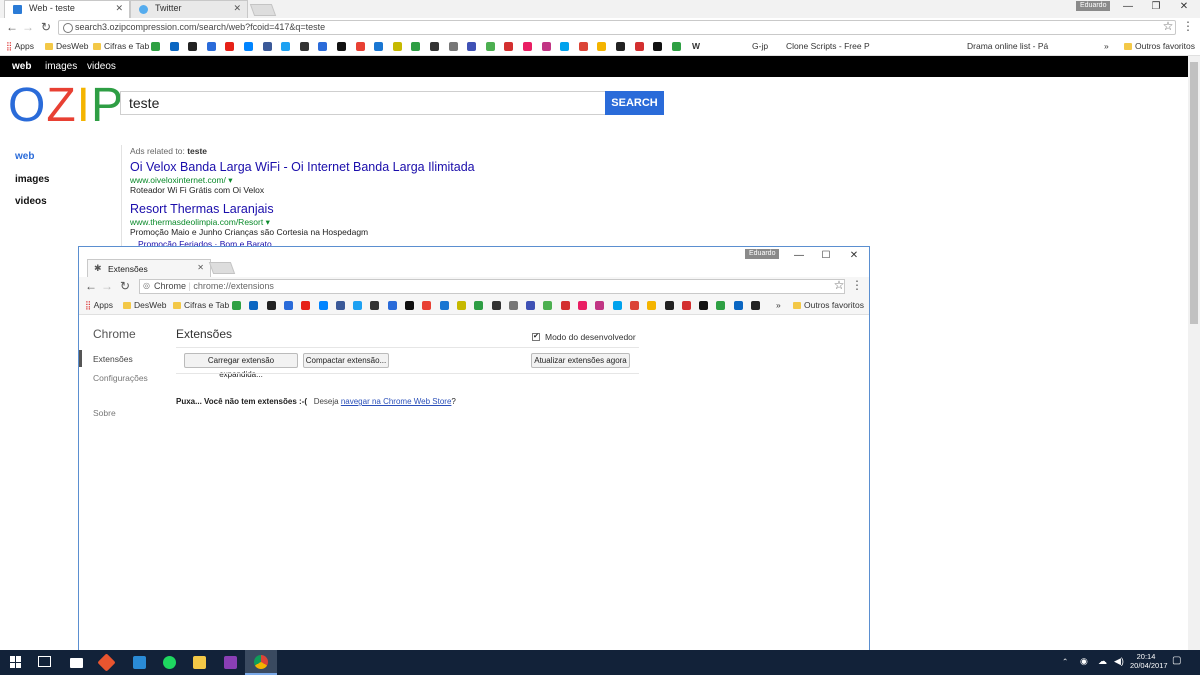 The width and height of the screenshot is (1200, 675). Describe the element at coordinates (1119, 661) in the screenshot. I see `volume-icon: ◀)` at that location.